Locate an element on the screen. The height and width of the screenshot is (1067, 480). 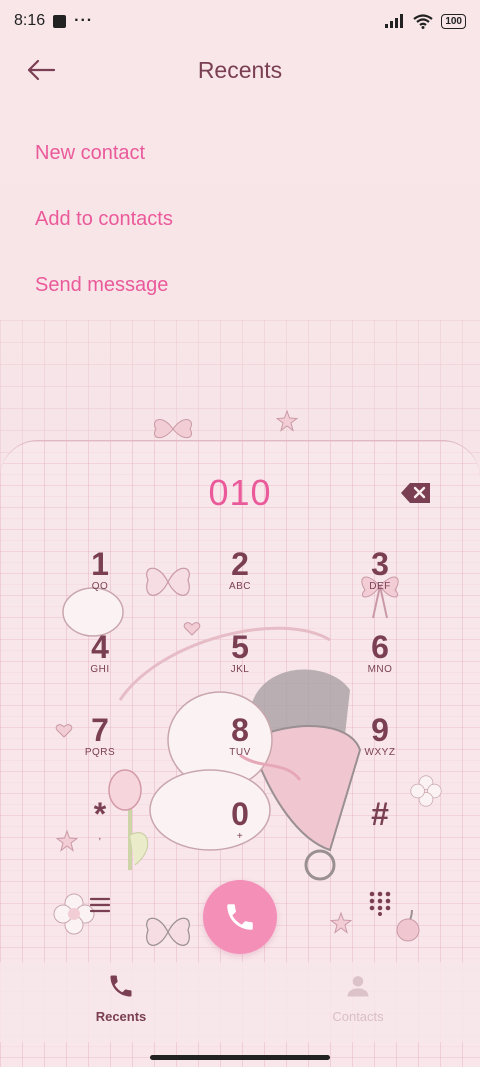
backspace-button is located at coordinates (416, 493).